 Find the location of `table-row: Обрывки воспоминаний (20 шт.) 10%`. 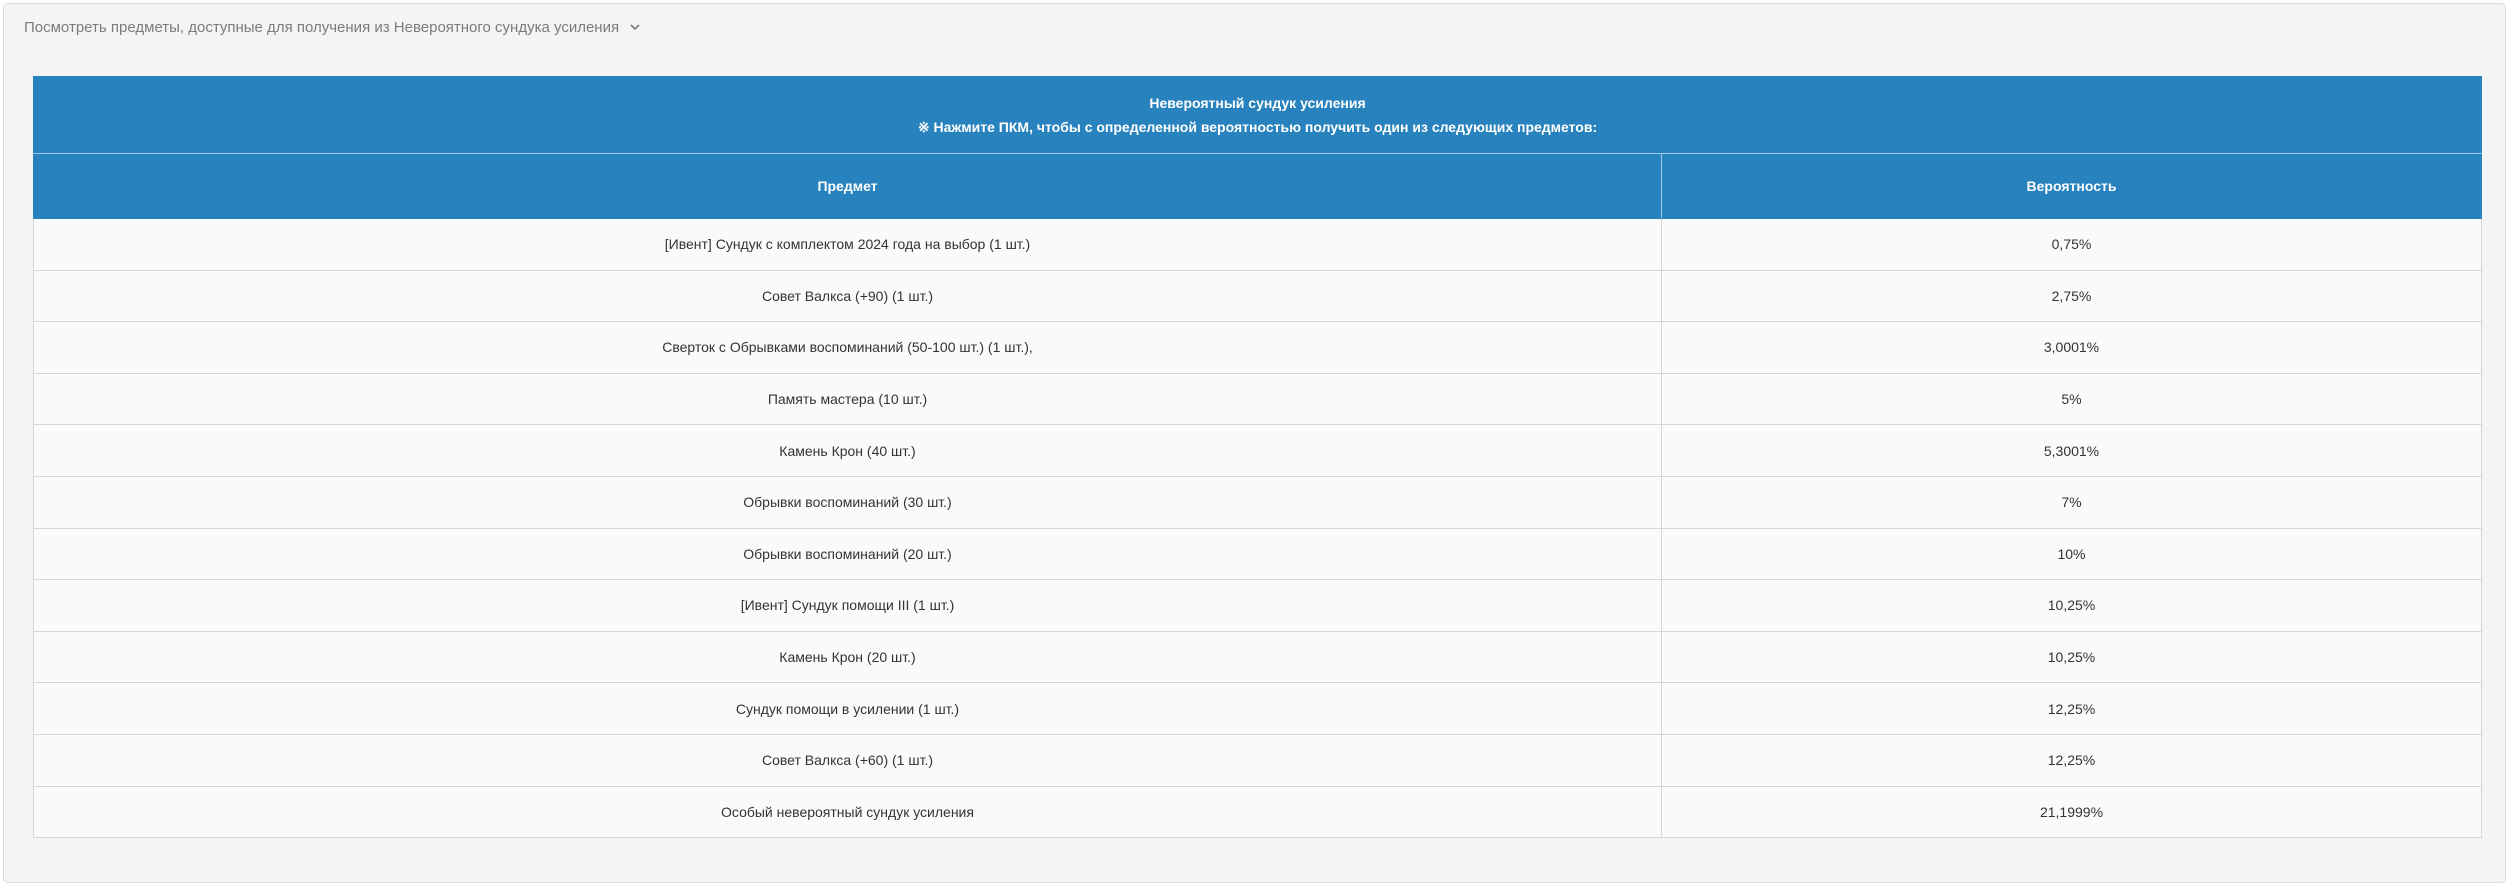

table-row: Обрывки воспоминаний (20 шт.) 10% is located at coordinates (1257, 554).